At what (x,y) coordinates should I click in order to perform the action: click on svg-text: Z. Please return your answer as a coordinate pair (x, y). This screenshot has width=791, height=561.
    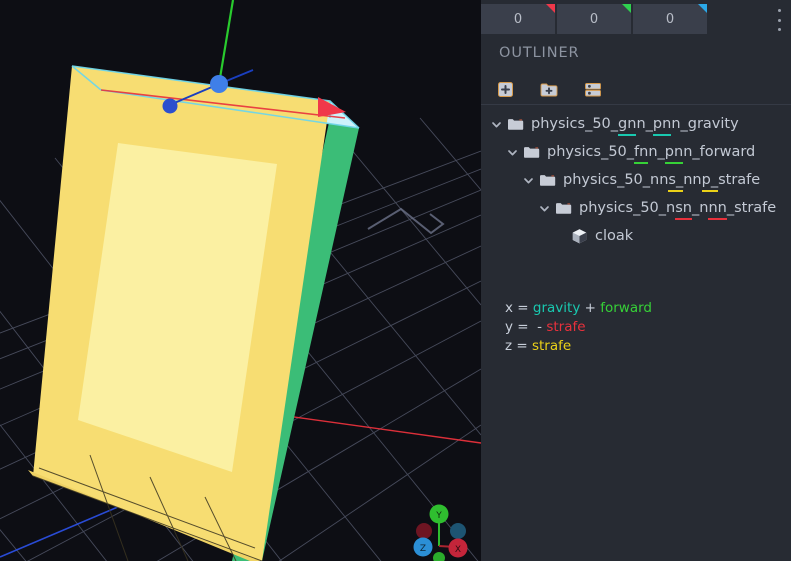
    Looking at the image, I should click on (423, 549).